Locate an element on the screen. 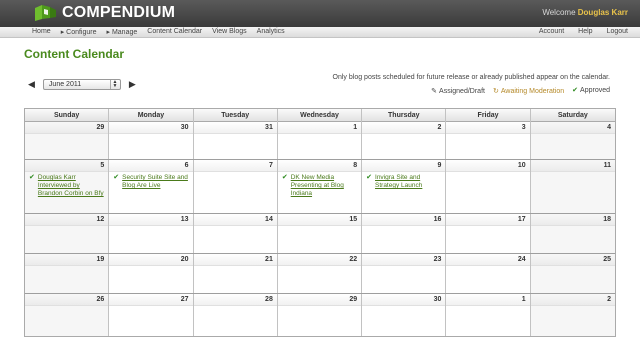 Image resolution: width=640 pixels, height=360 pixels. day-number: 8 is located at coordinates (319, 166).